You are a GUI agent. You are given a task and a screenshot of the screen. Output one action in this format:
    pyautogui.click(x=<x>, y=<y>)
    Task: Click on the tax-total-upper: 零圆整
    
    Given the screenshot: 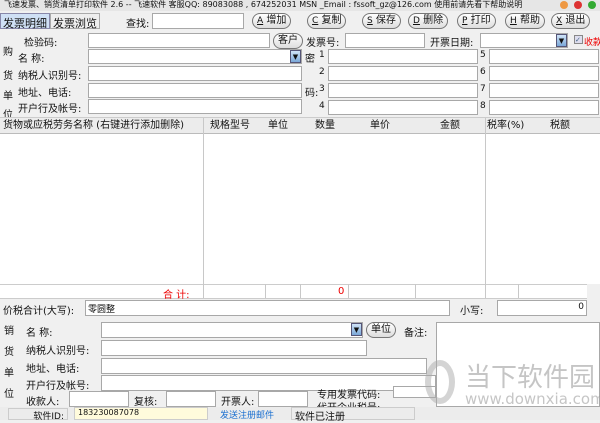 What is the action you would take?
    pyautogui.click(x=267, y=308)
    